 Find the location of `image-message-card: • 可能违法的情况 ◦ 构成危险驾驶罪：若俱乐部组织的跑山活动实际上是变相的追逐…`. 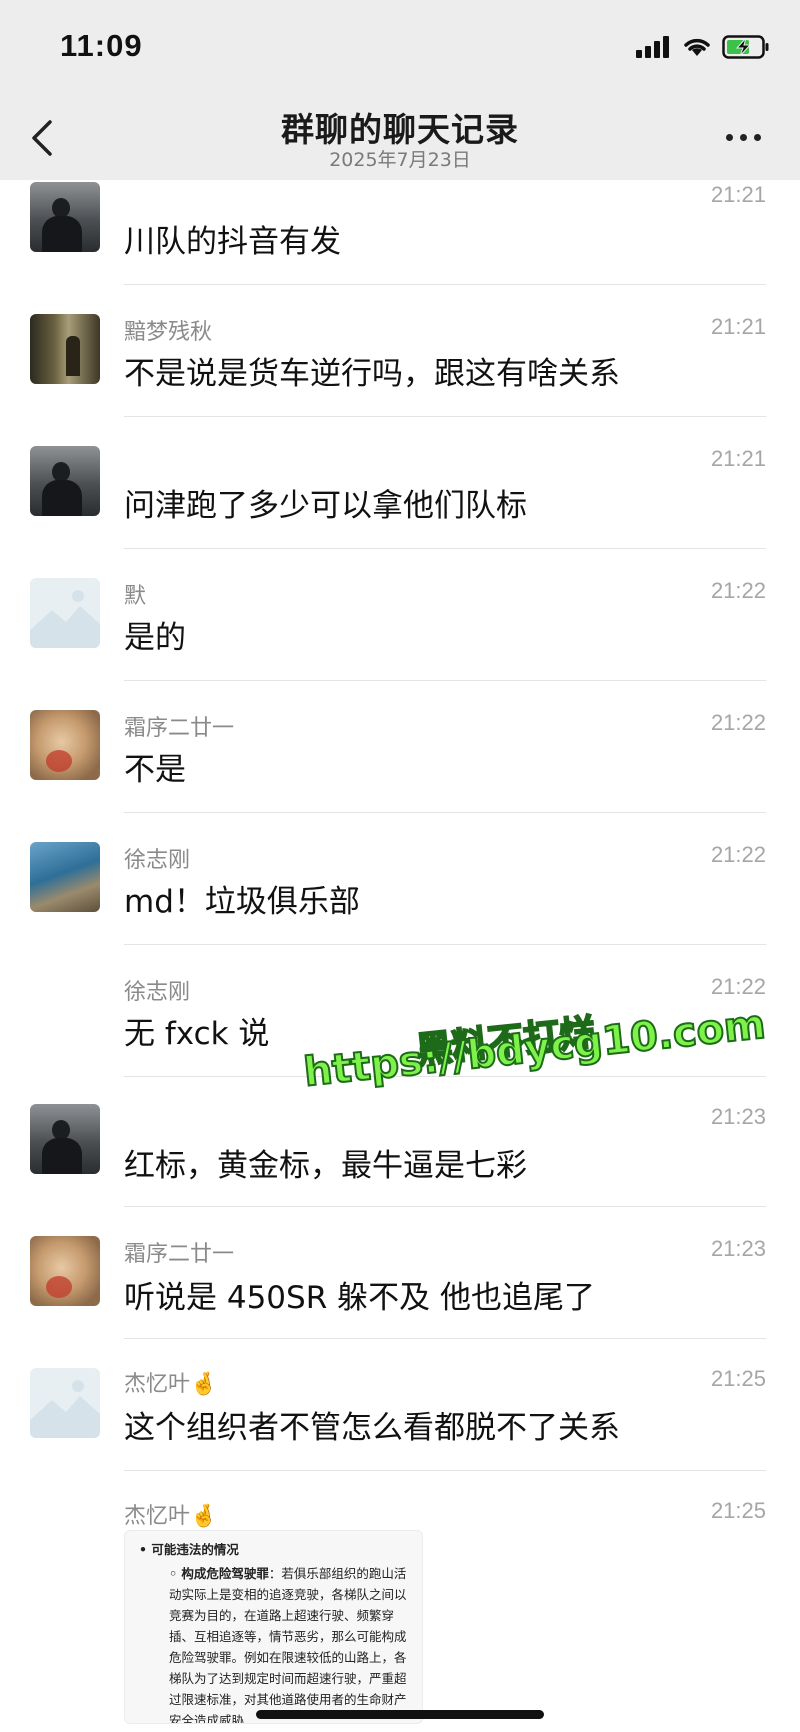

image-message-card: • 可能违法的情况 ◦ 构成危险驾驶罪：若俱乐部组织的跑山活动实际上是变相的追逐… is located at coordinates (273, 1627).